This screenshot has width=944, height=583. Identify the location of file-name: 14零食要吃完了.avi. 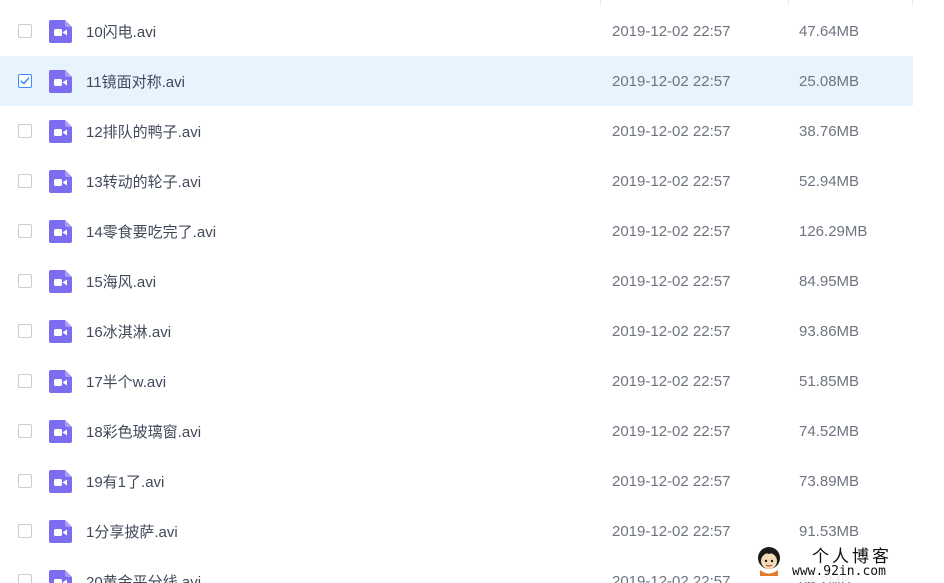
(151, 231).